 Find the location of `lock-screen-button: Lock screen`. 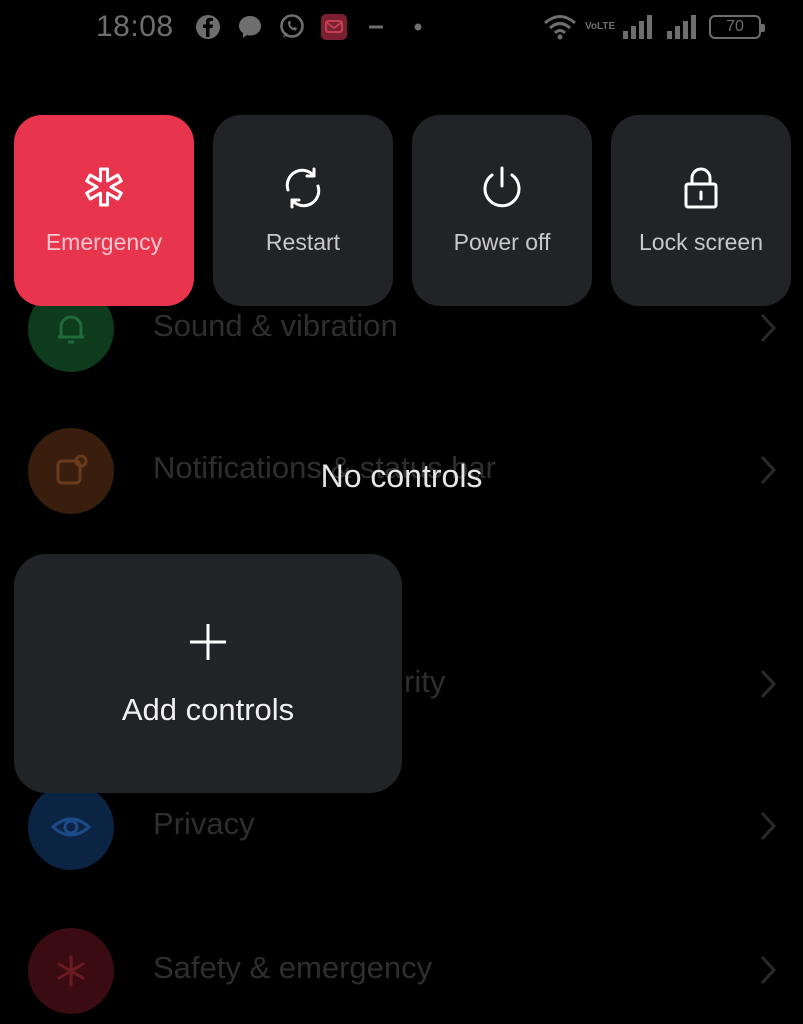

lock-screen-button: Lock screen is located at coordinates (701, 210).